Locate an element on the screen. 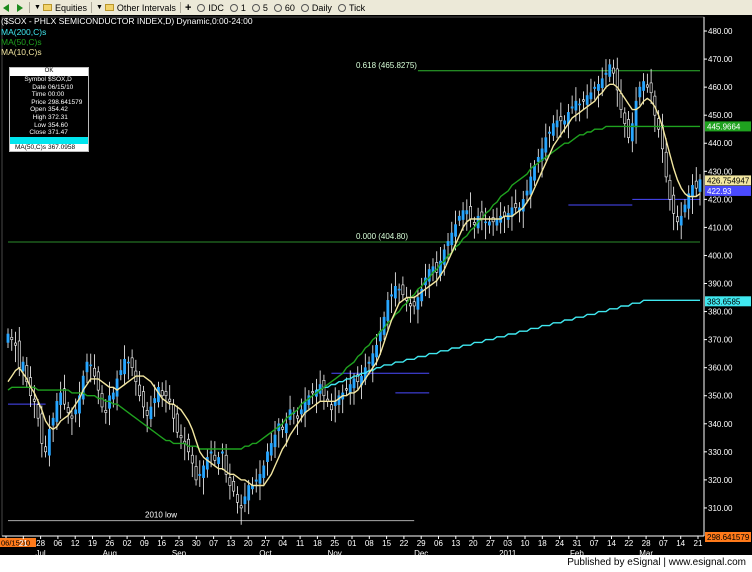 The width and height of the screenshot is (752, 572). x-tick-label: 22 is located at coordinates (628, 543).